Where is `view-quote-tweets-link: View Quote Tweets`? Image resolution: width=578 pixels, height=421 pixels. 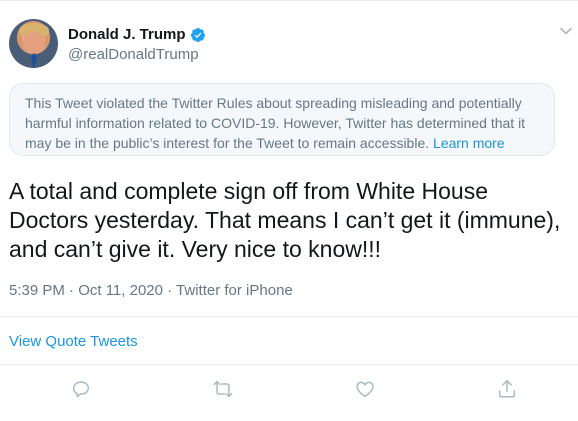 view-quote-tweets-link: View Quote Tweets is located at coordinates (73, 341).